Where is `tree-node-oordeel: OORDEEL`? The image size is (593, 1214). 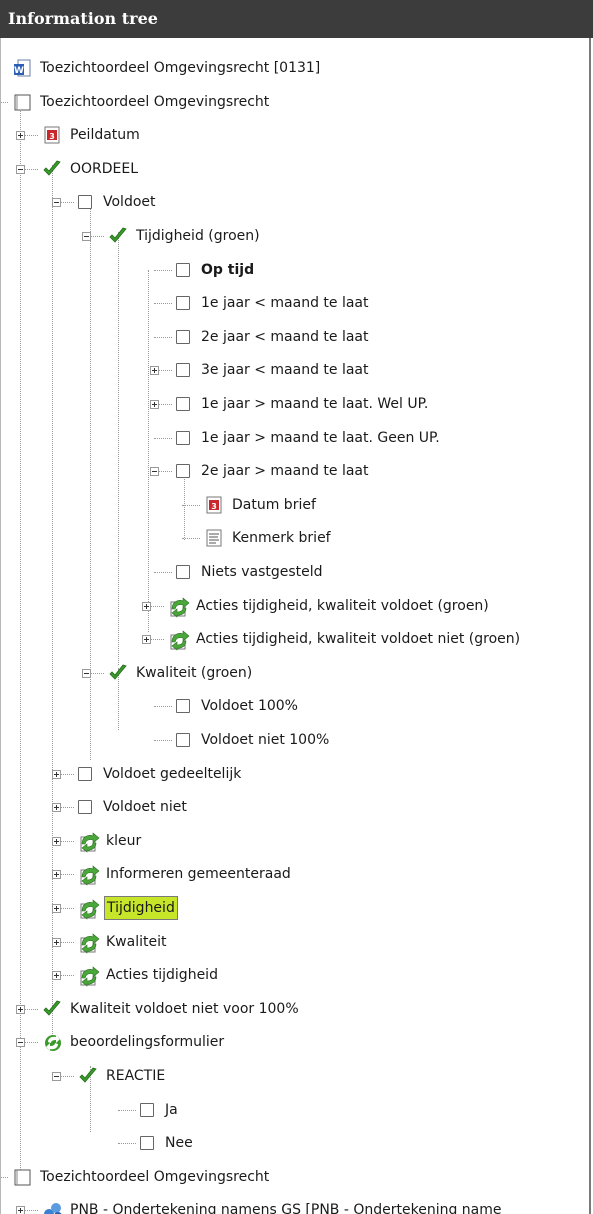
tree-node-oordeel: OORDEEL is located at coordinates (91, 169).